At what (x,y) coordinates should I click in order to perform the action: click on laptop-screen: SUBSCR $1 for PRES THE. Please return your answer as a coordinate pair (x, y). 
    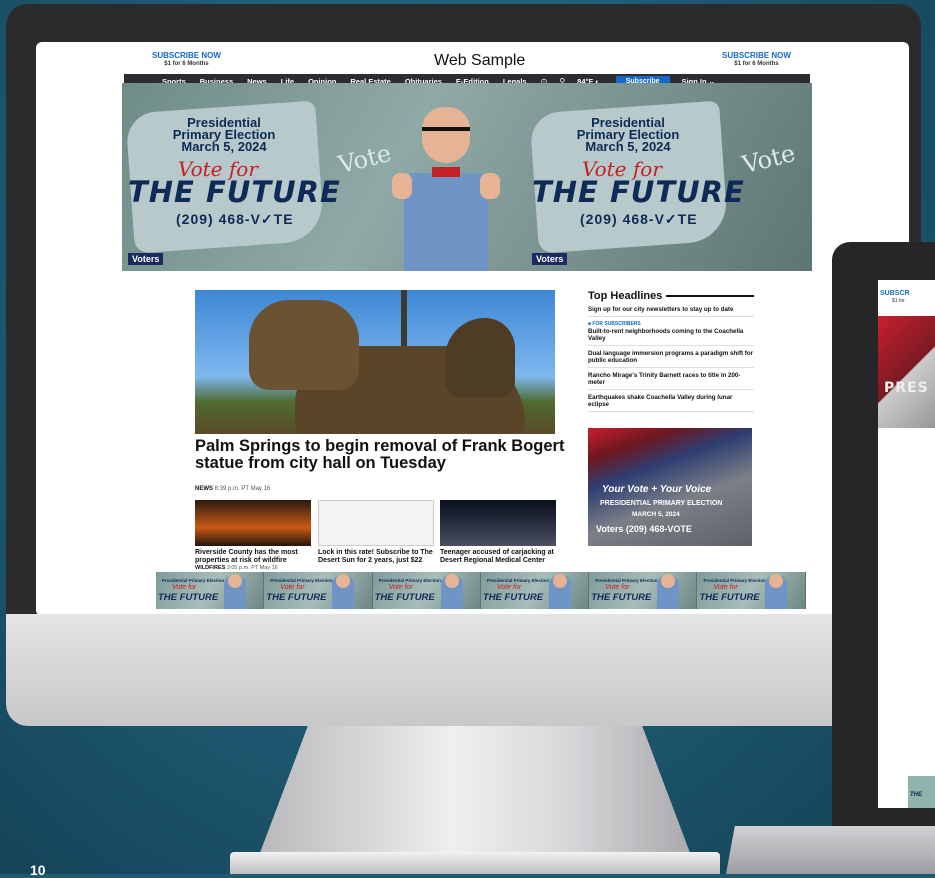
    Looking at the image, I should click on (906, 544).